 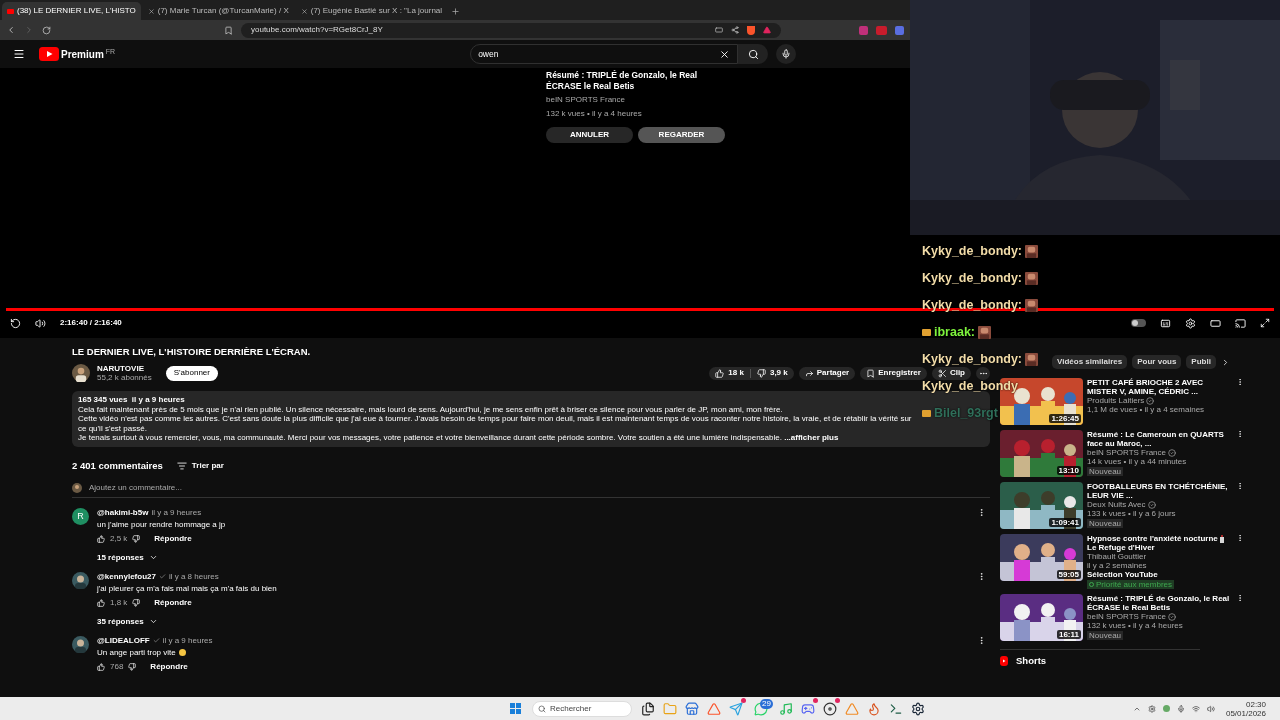 What do you see at coordinates (1157, 362) in the screenshot?
I see `filter-chip: Pour vous` at bounding box center [1157, 362].